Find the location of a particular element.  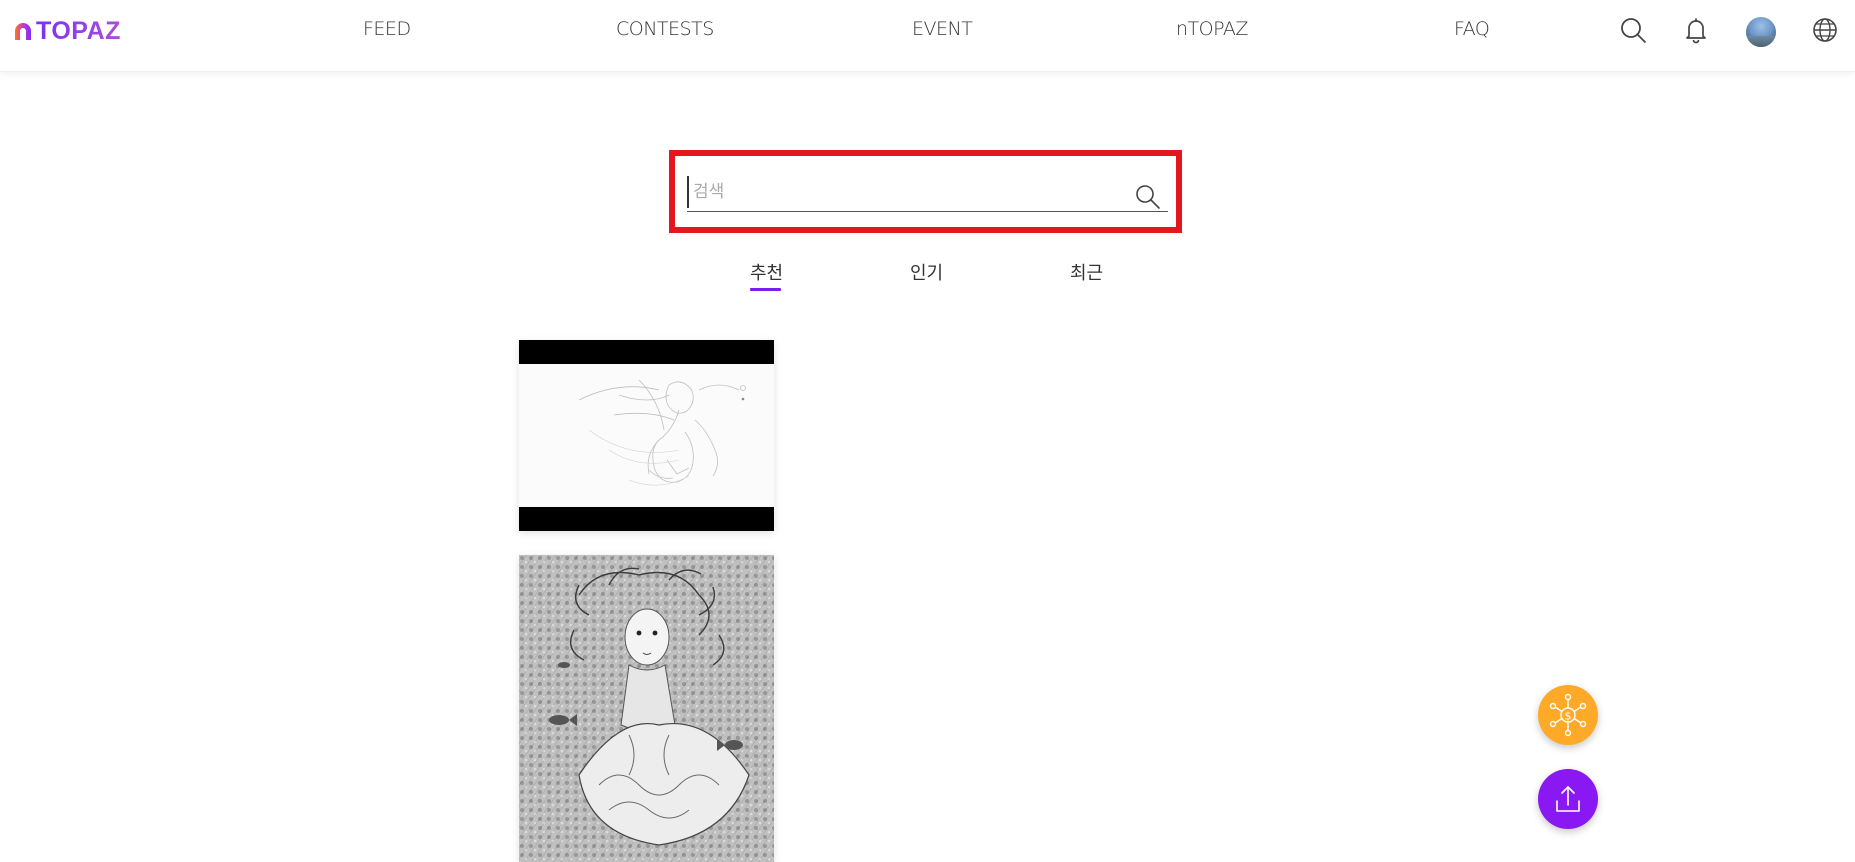

search-submit-icon is located at coordinates (1148, 197).